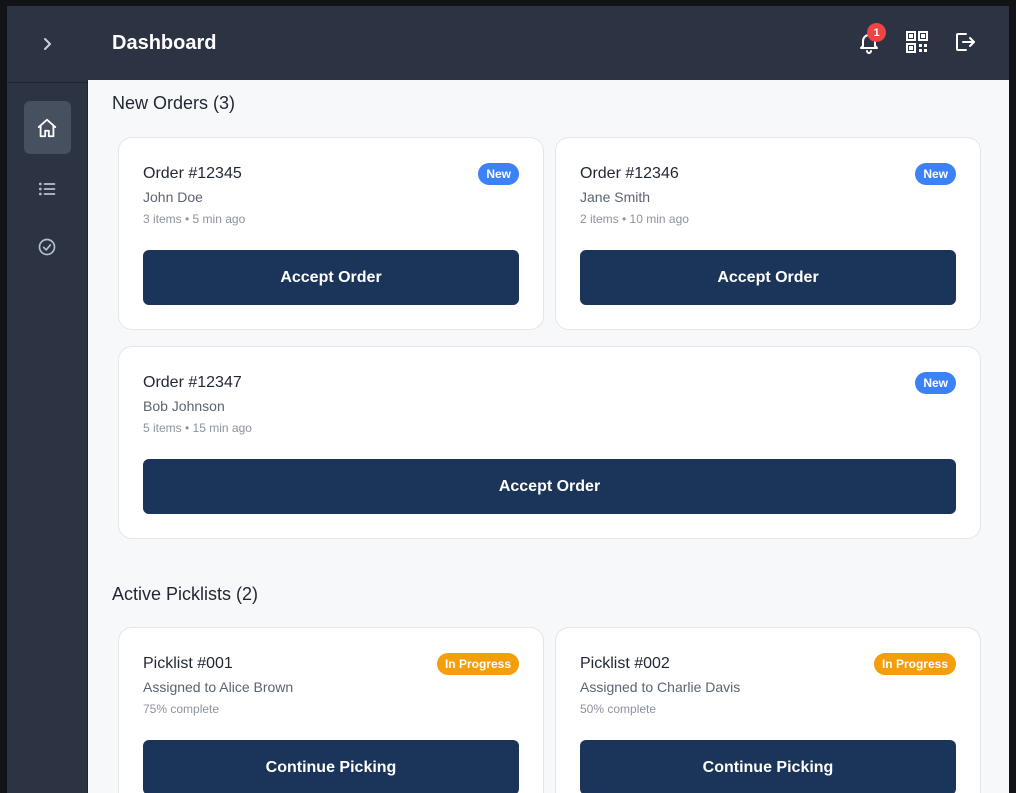 Image resolution: width=1016 pixels, height=793 pixels. Describe the element at coordinates (185, 594) in the screenshot. I see `active-picklists-title: Active Picklists (2)` at that location.